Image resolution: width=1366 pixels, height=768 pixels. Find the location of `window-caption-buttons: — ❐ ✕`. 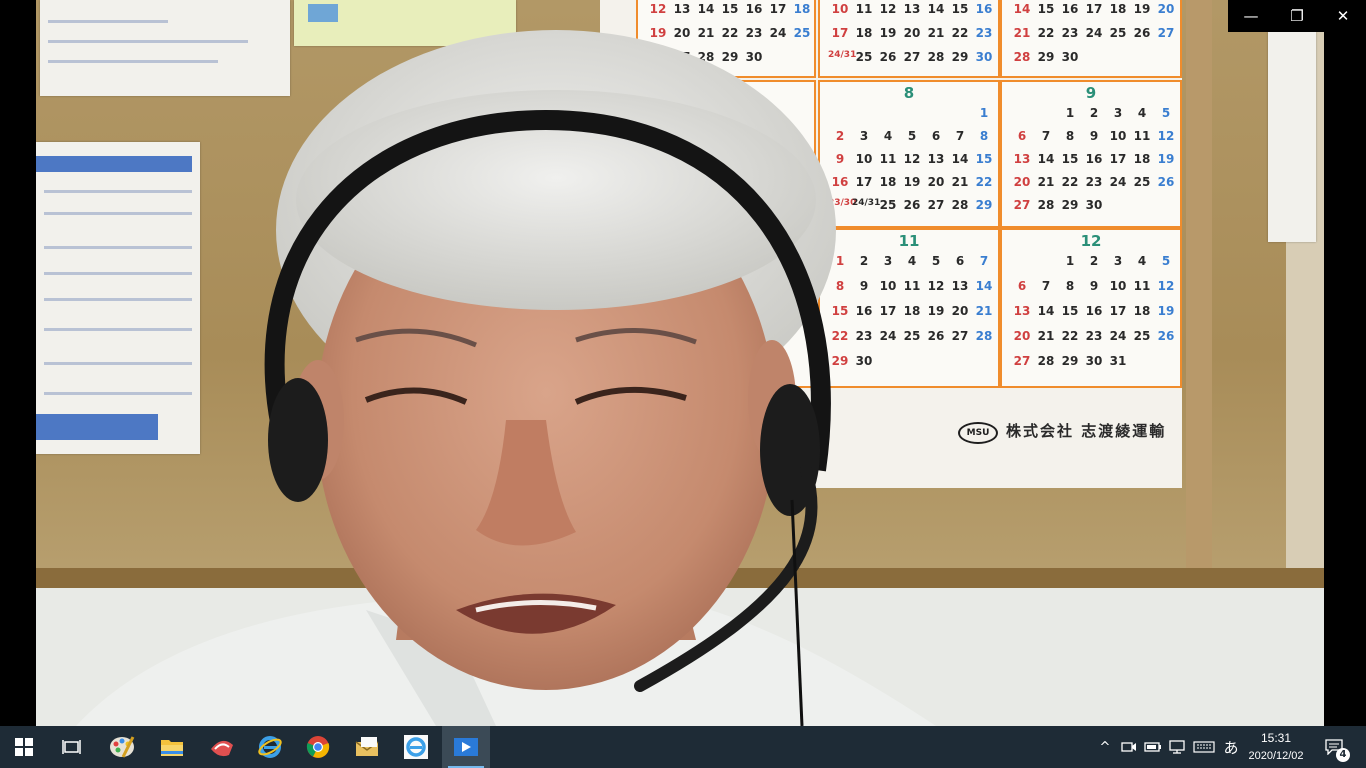

window-caption-buttons: — ❐ ✕ is located at coordinates (1297, 16).